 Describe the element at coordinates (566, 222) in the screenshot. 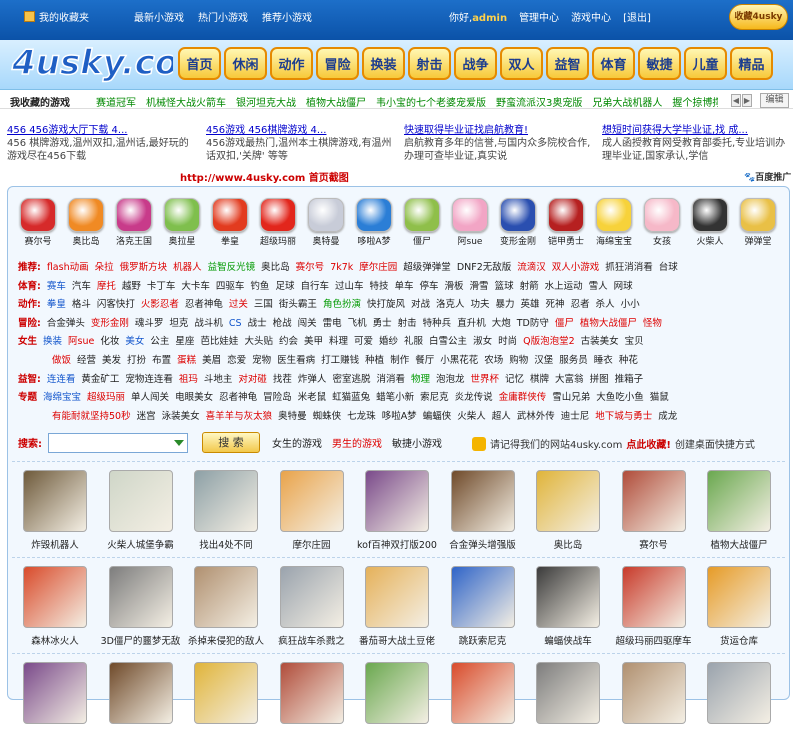

I see `featured-game: 铠甲勇士` at that location.